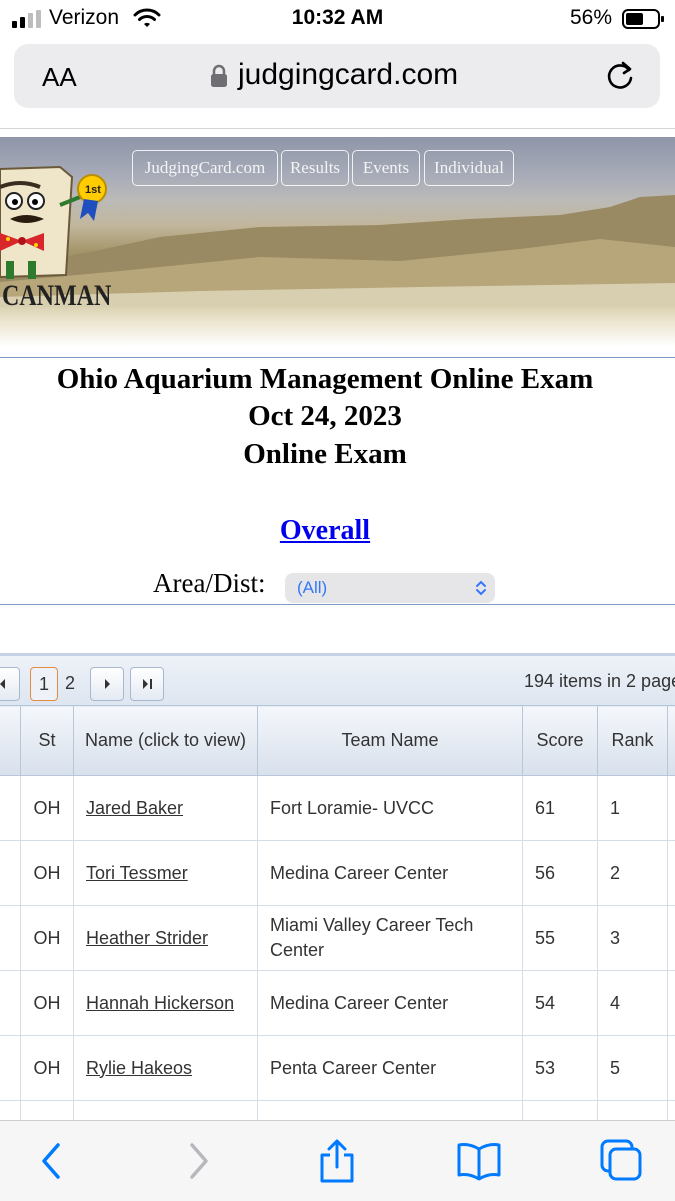 This screenshot has width=675, height=1201. What do you see at coordinates (44, 684) in the screenshot?
I see `page-1-link: 1` at bounding box center [44, 684].